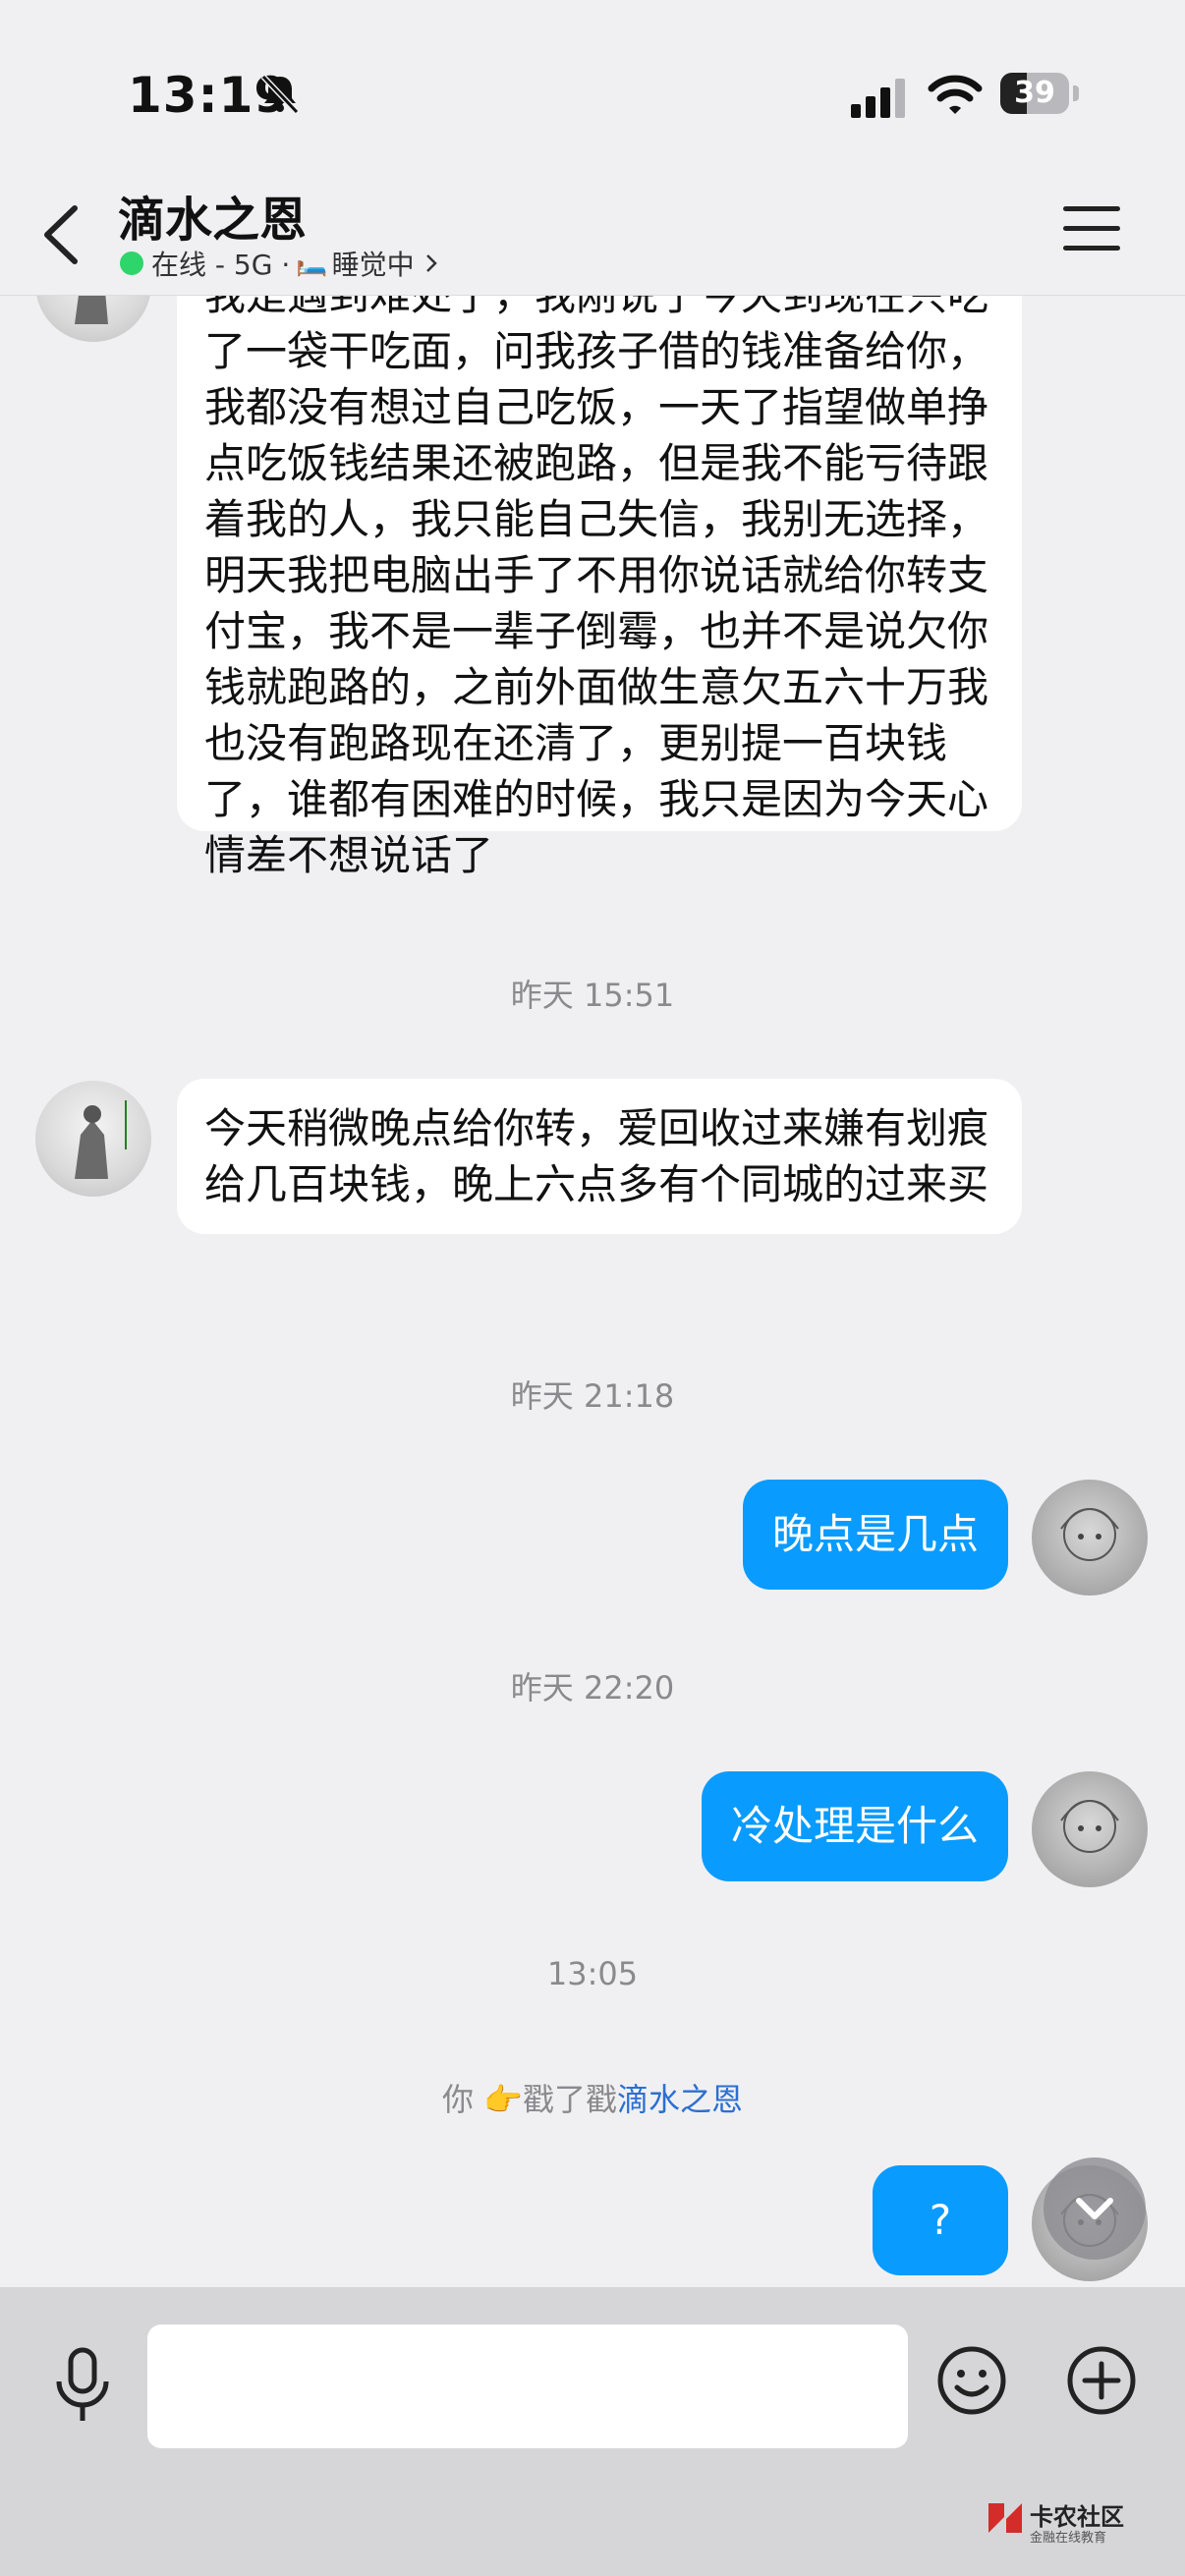  I want to click on poke-notice: 你 👉戳了戳滴水之恩, so click(592, 2097).